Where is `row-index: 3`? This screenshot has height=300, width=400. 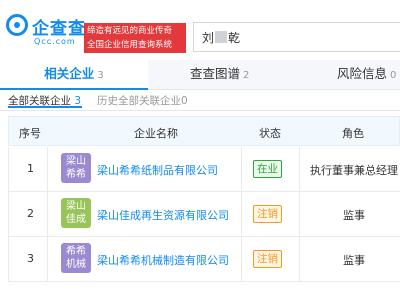
row-index: 3 is located at coordinates (30, 258).